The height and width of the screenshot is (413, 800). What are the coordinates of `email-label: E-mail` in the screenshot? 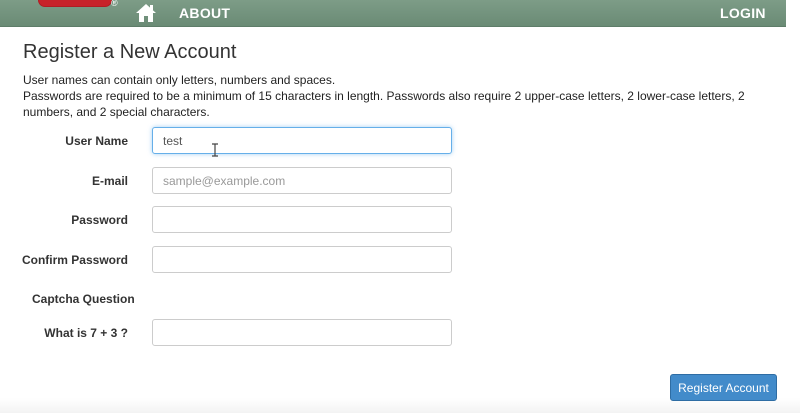 It's located at (109, 181).